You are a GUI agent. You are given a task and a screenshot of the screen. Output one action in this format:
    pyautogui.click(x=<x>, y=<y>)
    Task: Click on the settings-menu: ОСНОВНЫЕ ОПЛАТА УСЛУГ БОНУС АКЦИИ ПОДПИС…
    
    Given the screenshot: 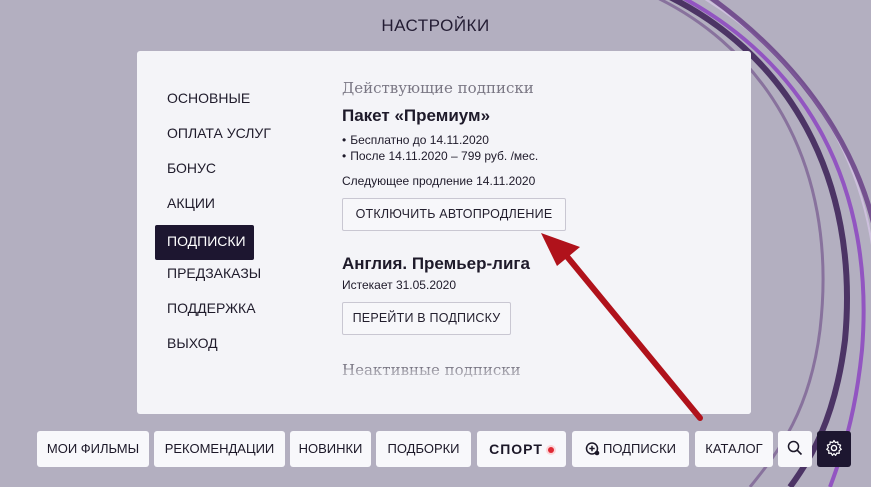 What is the action you would take?
    pyautogui.click(x=219, y=225)
    